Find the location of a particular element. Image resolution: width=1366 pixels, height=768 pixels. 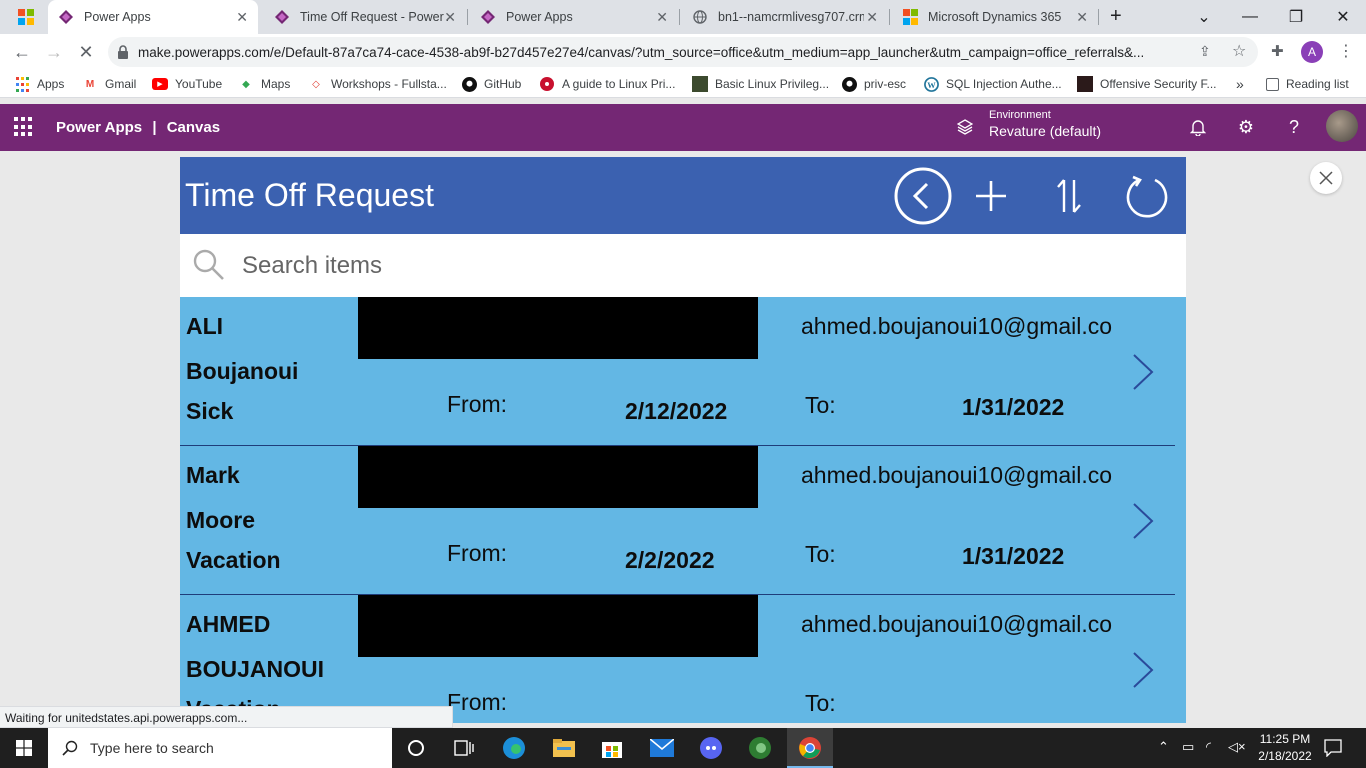

close-window-button: ✕ is located at coordinates (1343, 17).